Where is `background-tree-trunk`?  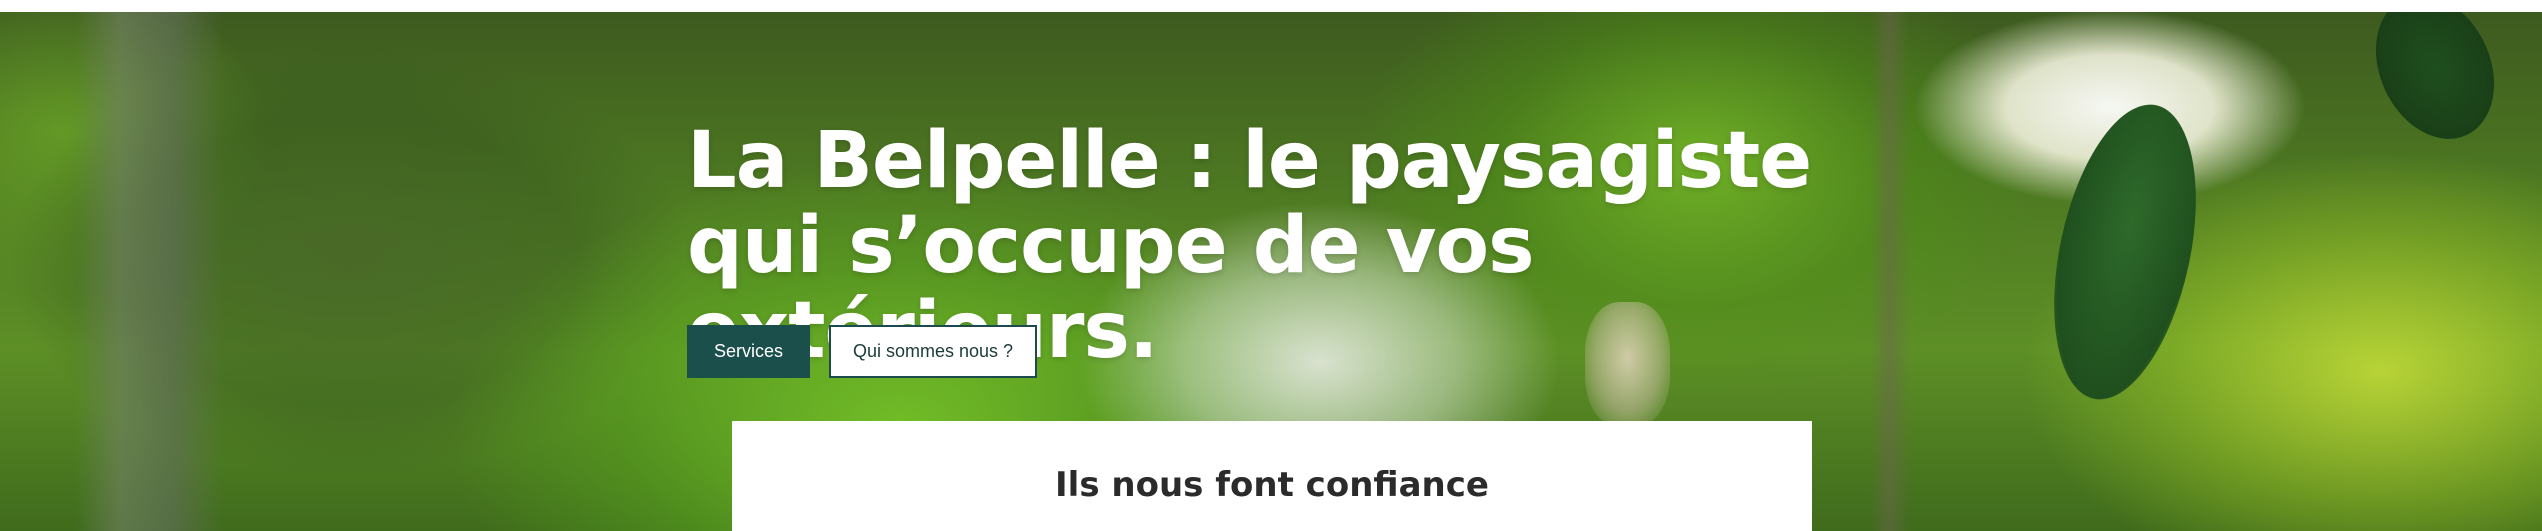 background-tree-trunk is located at coordinates (150, 271).